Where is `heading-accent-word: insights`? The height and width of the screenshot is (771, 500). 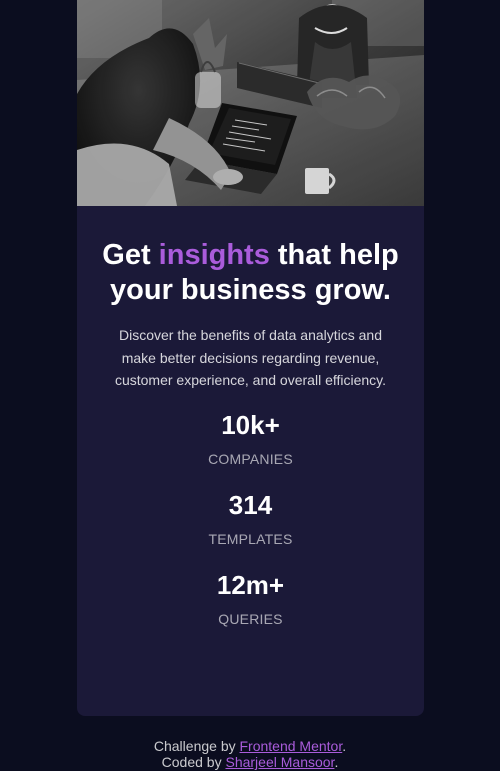 heading-accent-word: insights is located at coordinates (214, 255).